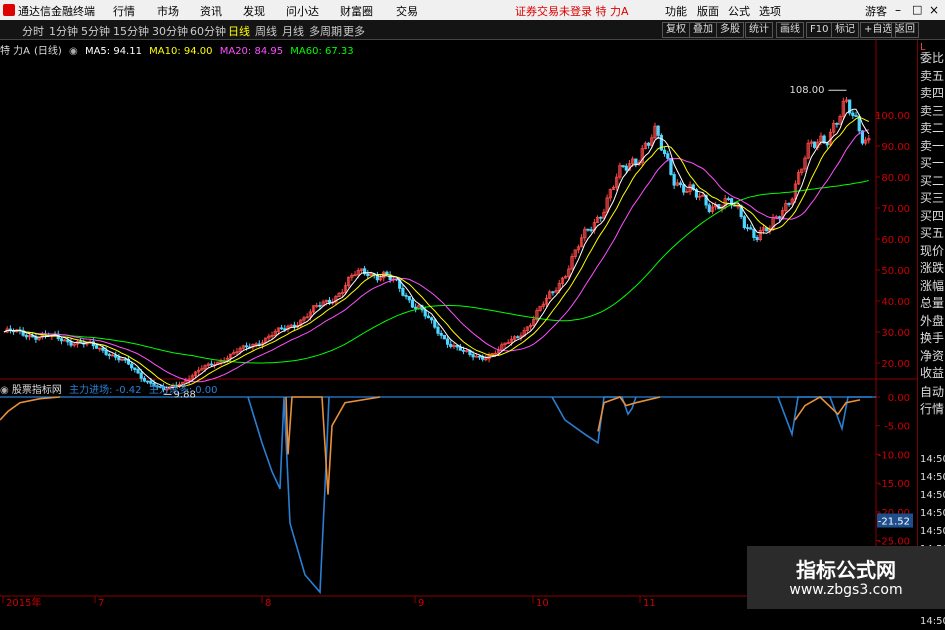  I want to click on menu-function: 功能, so click(676, 11).